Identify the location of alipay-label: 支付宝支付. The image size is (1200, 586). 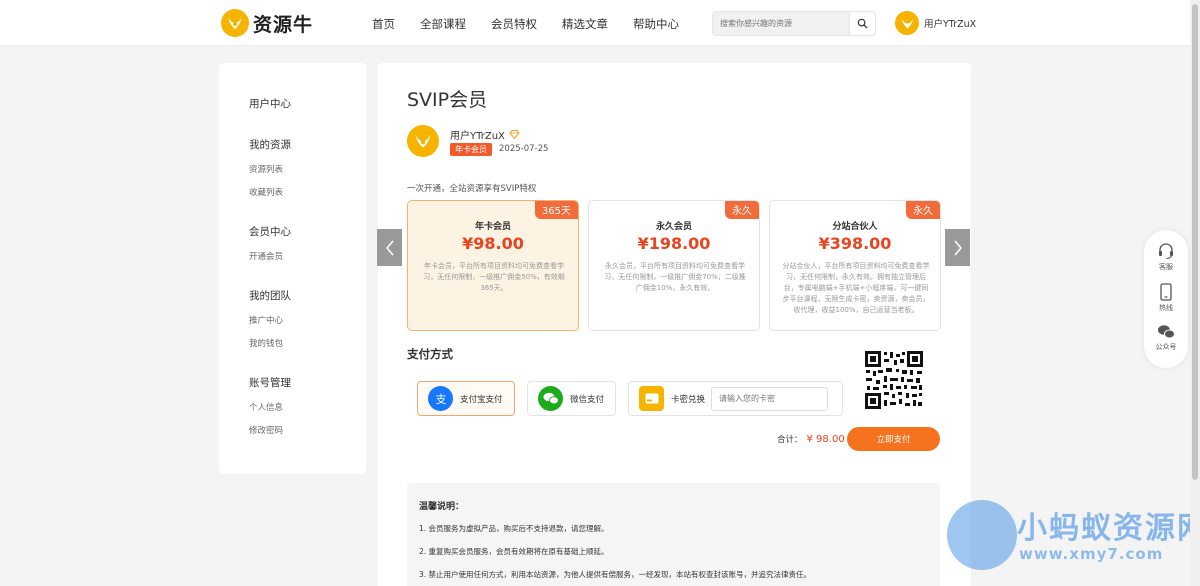
(481, 399).